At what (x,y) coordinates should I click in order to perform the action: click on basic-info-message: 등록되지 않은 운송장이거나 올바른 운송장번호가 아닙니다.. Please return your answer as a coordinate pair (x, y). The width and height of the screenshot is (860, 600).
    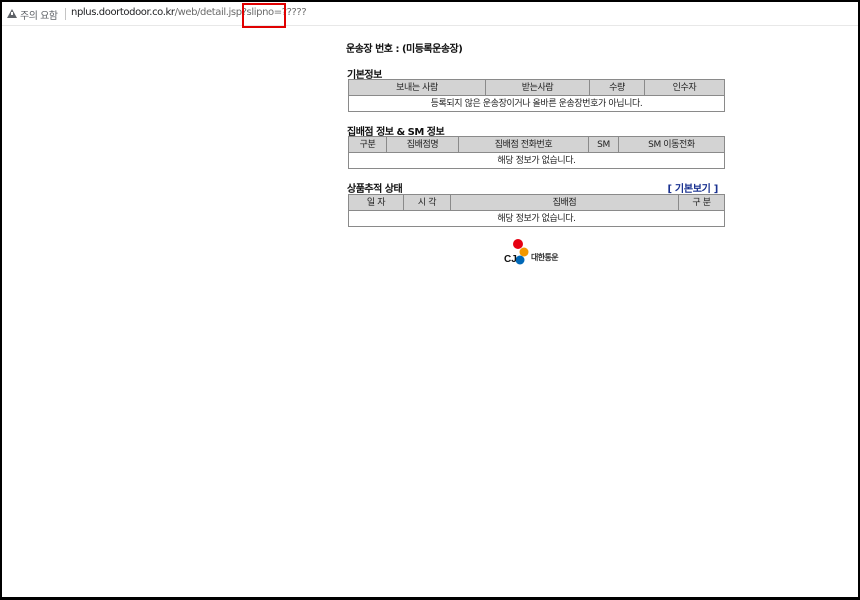
    Looking at the image, I should click on (536, 103).